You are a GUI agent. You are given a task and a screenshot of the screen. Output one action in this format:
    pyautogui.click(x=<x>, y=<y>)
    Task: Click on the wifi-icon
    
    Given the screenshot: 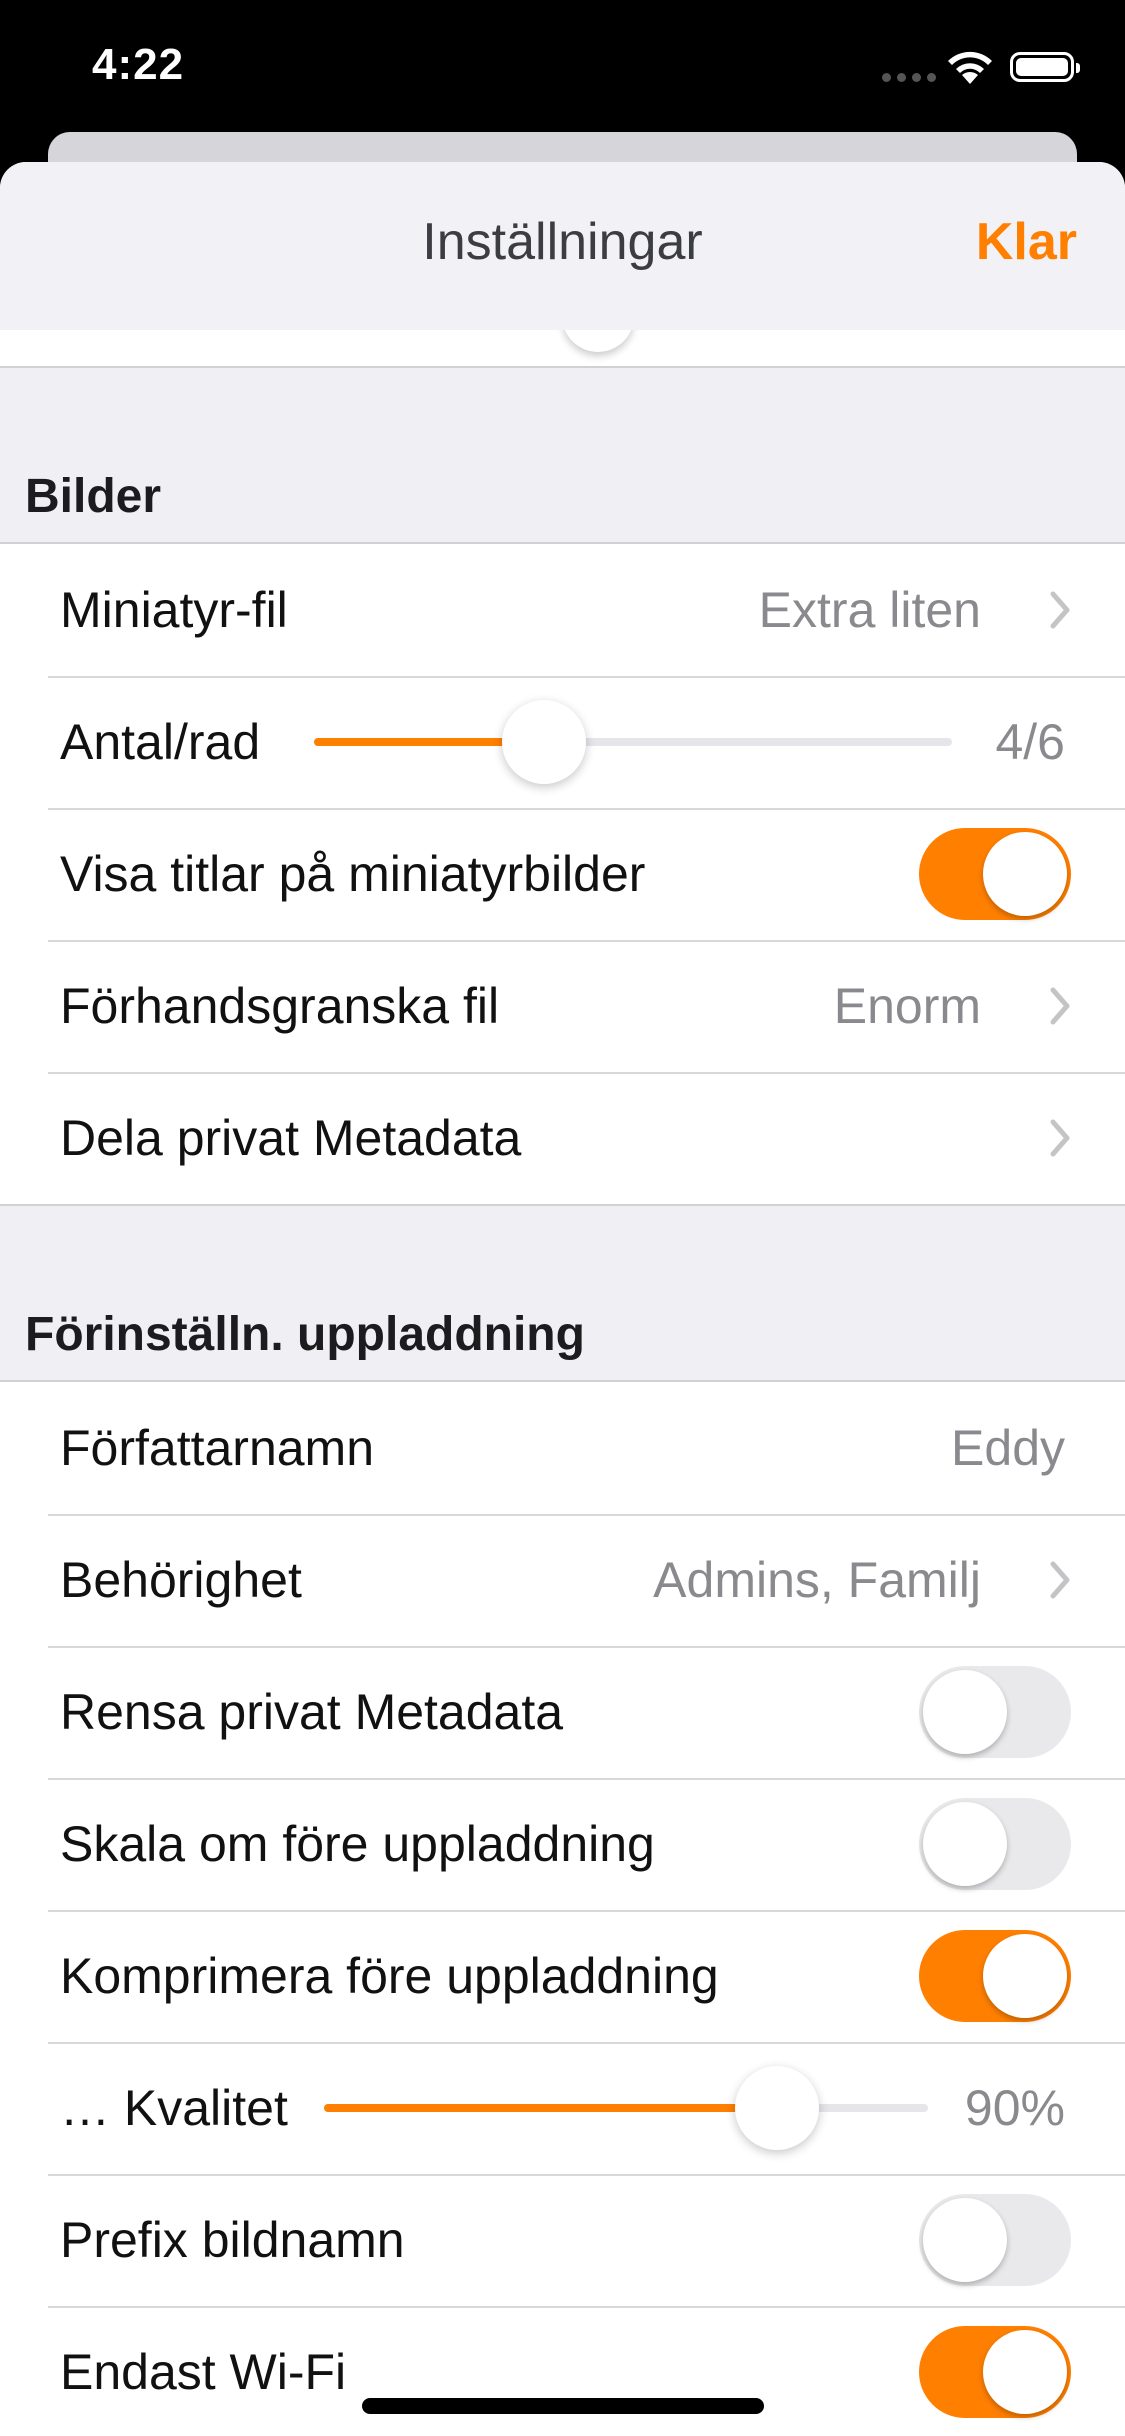 What is the action you would take?
    pyautogui.click(x=970, y=67)
    